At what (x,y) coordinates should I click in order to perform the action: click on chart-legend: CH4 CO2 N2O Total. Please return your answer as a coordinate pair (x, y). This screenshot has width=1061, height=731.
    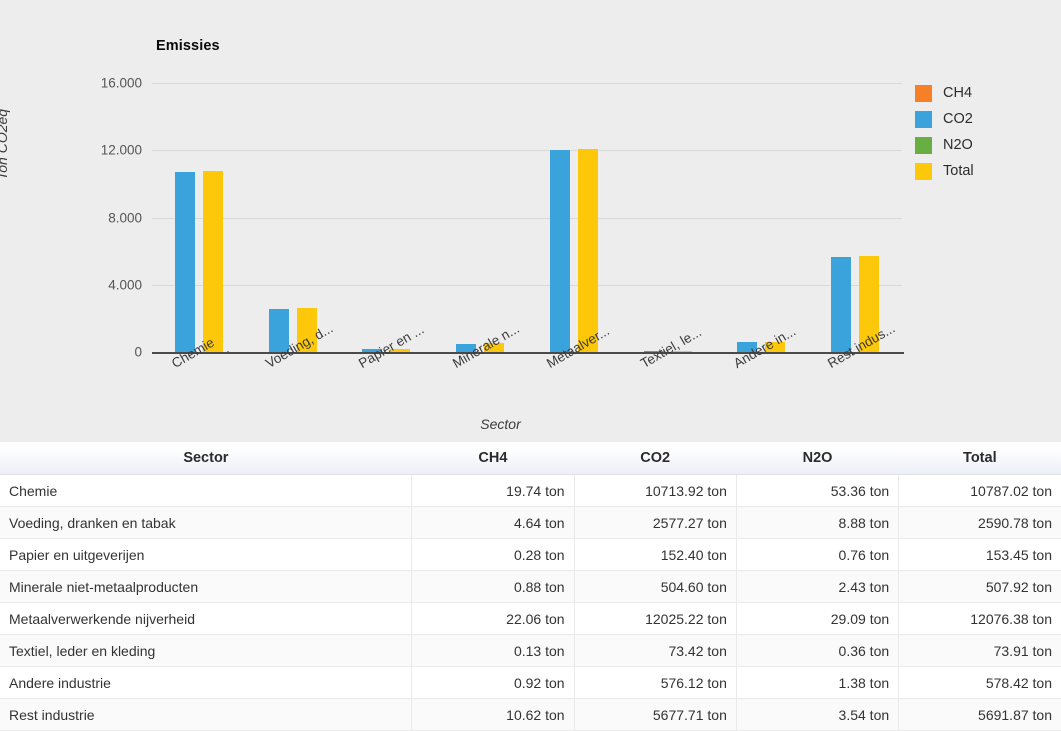
    Looking at the image, I should click on (944, 132).